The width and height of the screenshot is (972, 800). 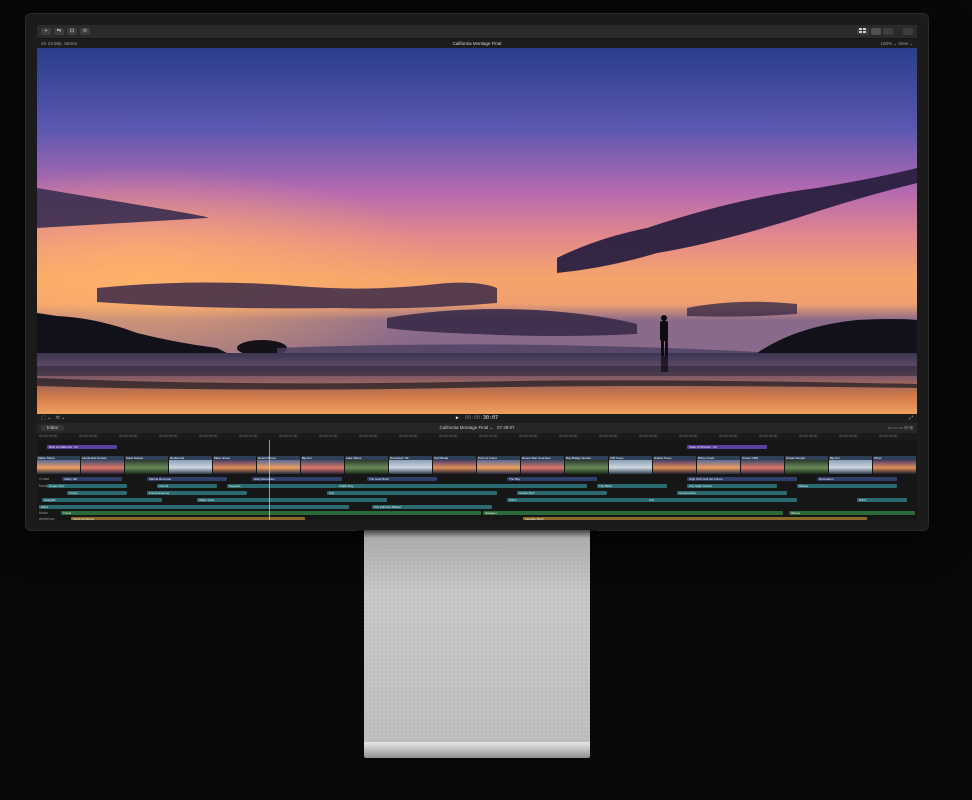 What do you see at coordinates (82, 447) in the screenshot?
I see `title-clip: Best of California - 02` at bounding box center [82, 447].